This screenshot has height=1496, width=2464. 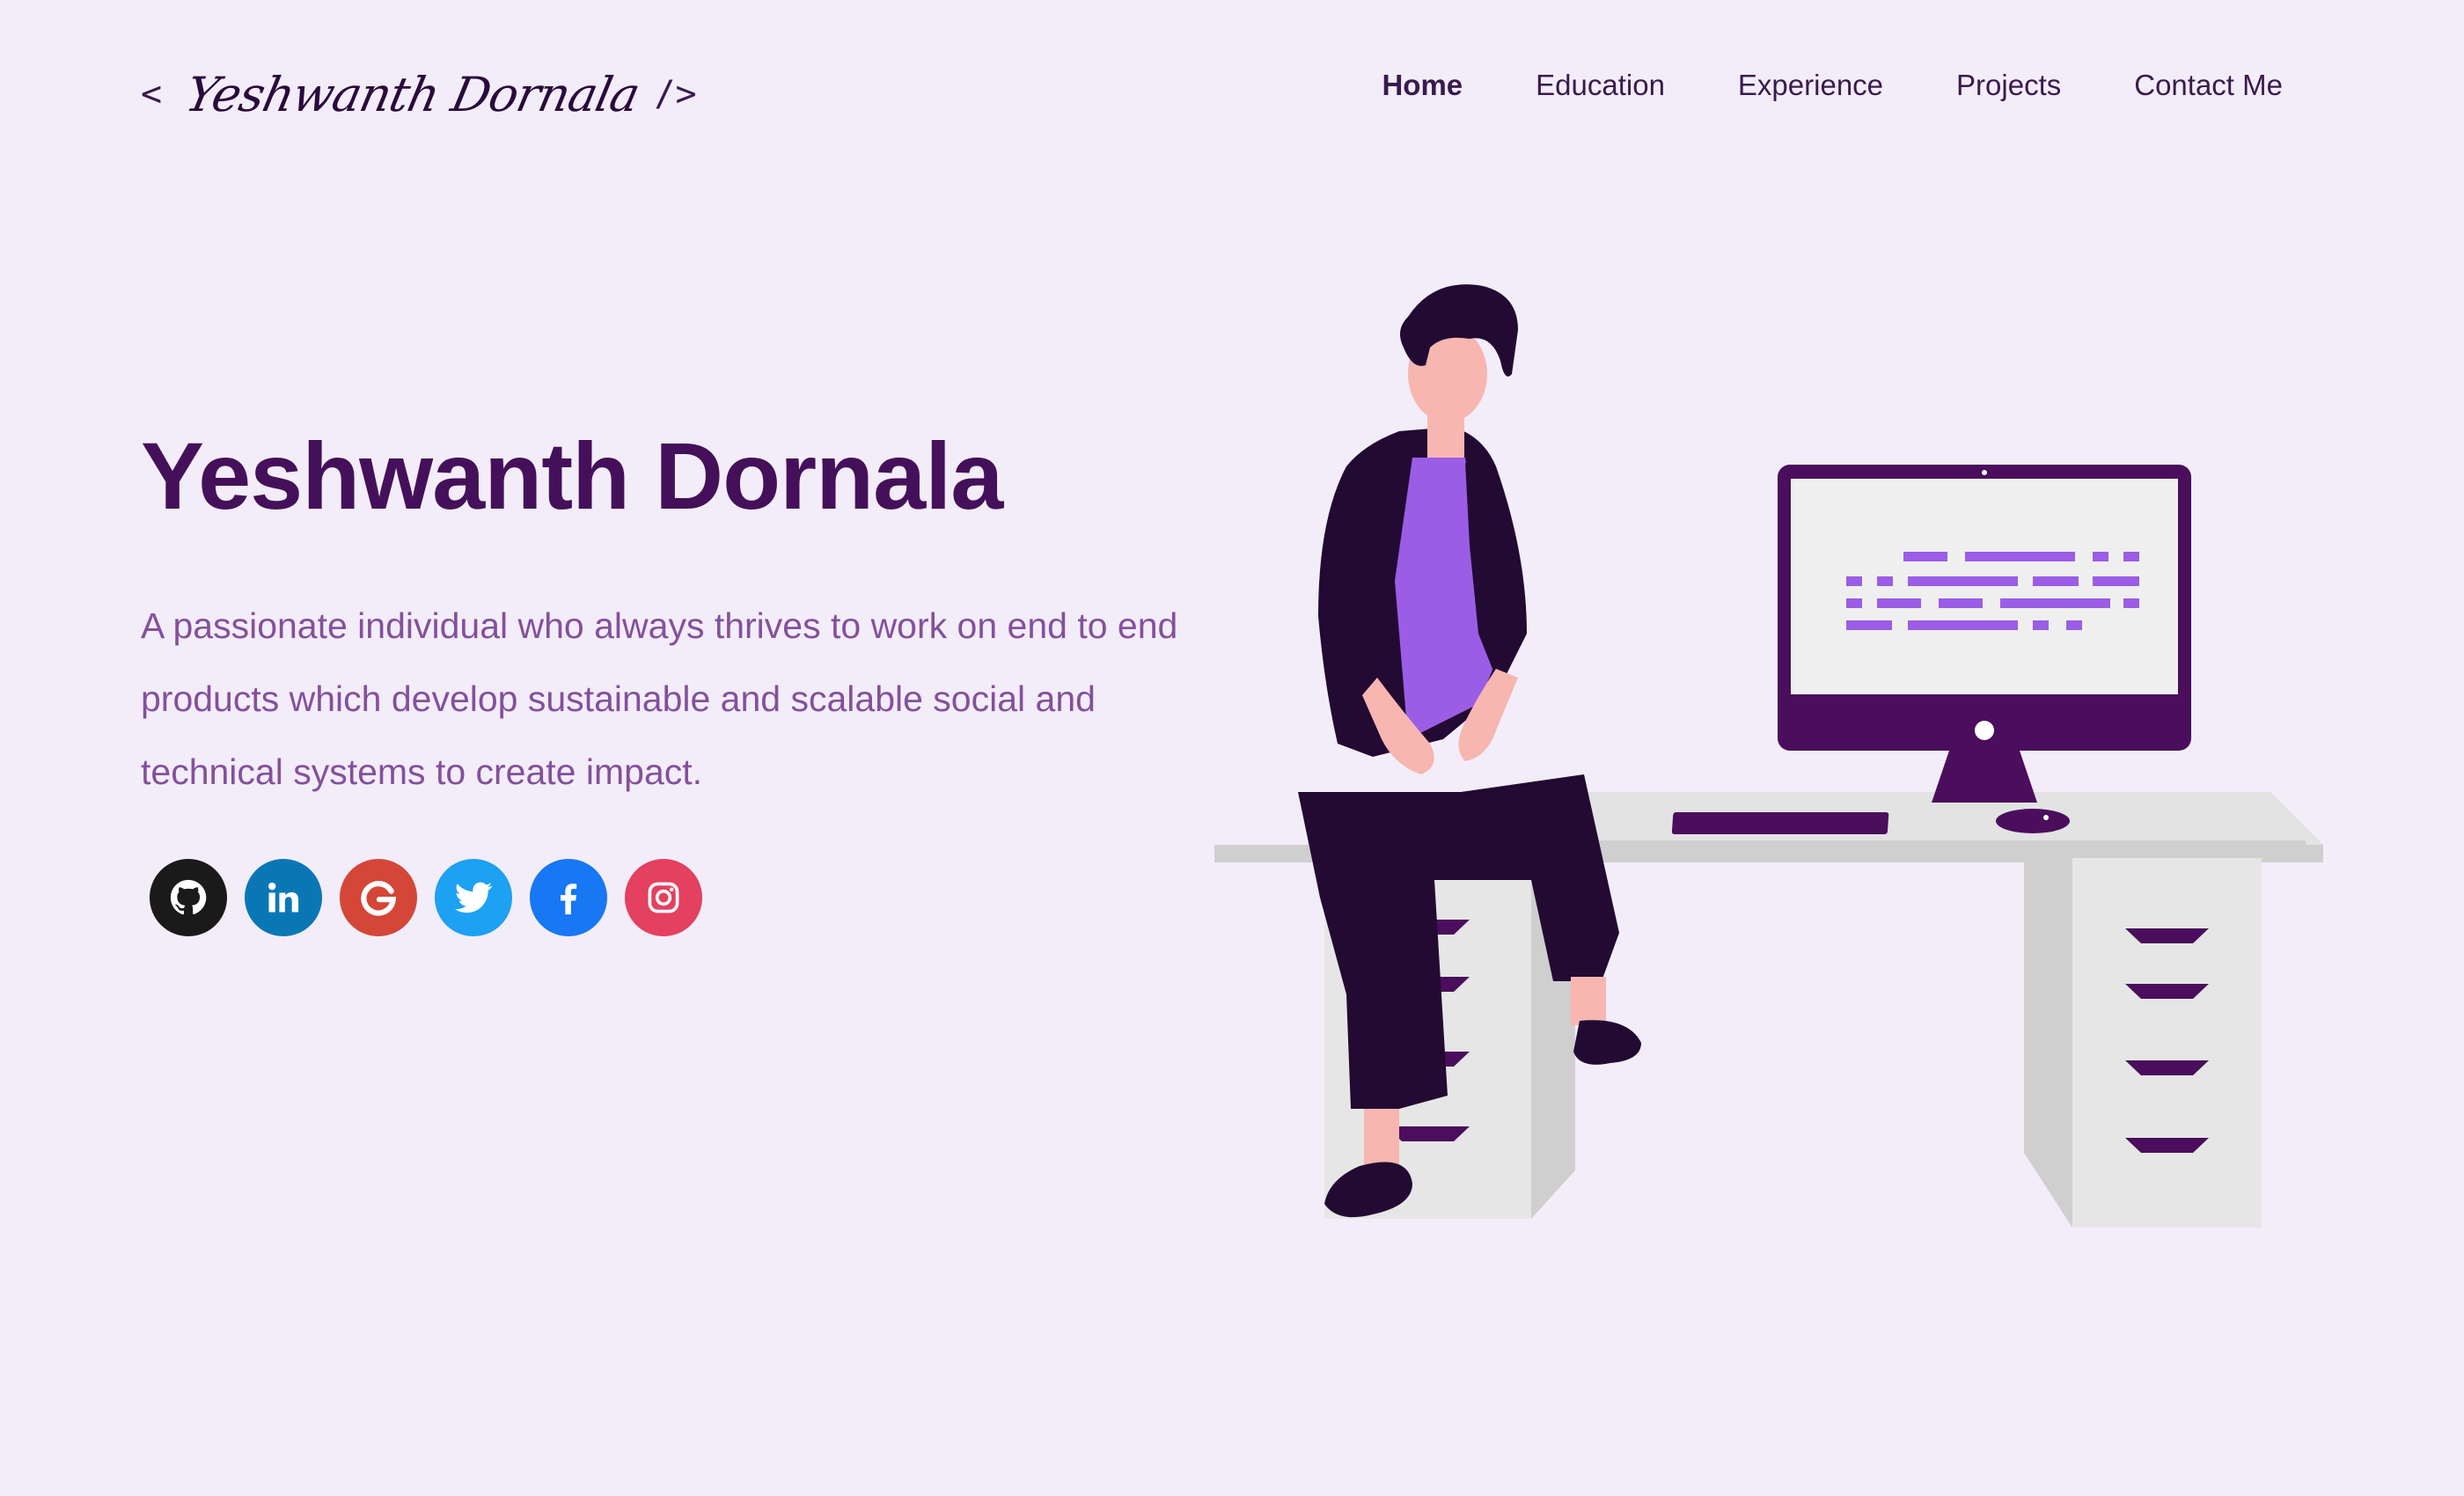 I want to click on keyboard, so click(x=1780, y=823).